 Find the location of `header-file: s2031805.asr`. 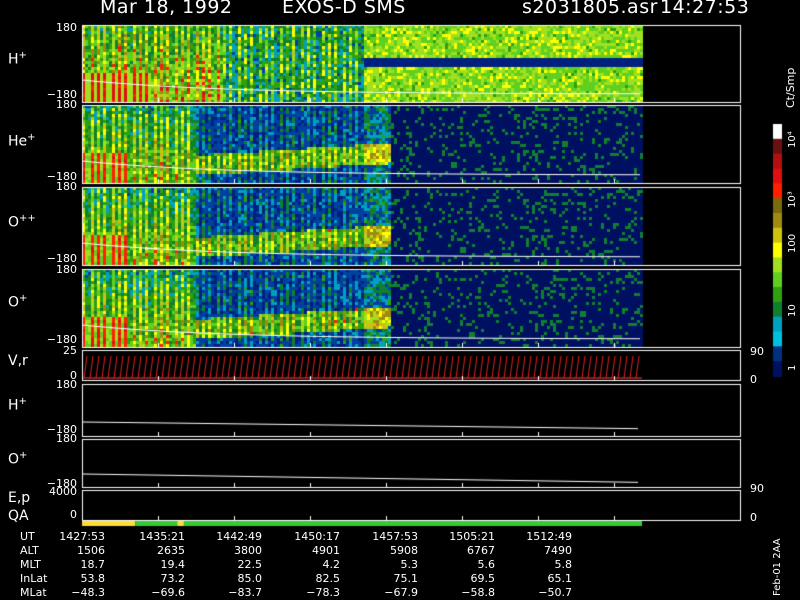

header-file: s2031805.asr is located at coordinates (590, 9).